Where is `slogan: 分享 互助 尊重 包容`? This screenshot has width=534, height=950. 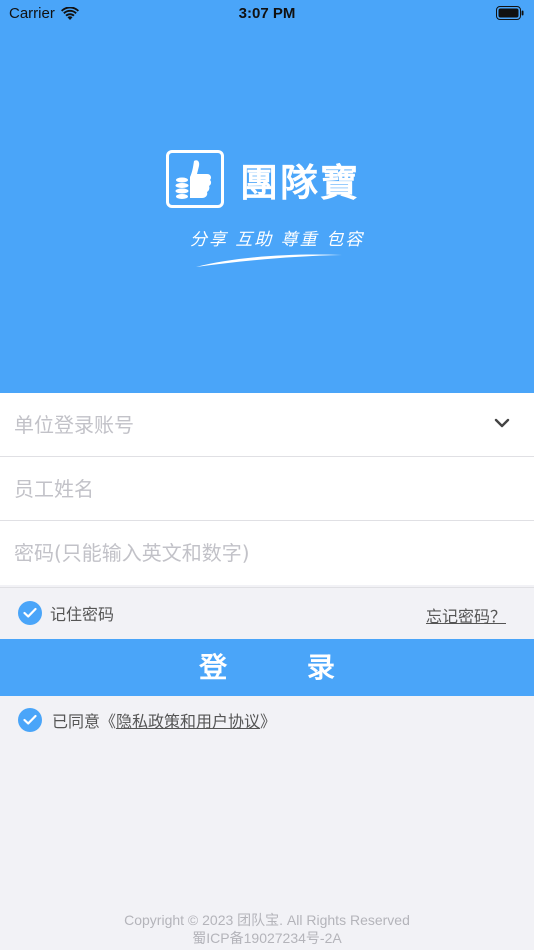 slogan: 分享 互助 尊重 包容 is located at coordinates (277, 240).